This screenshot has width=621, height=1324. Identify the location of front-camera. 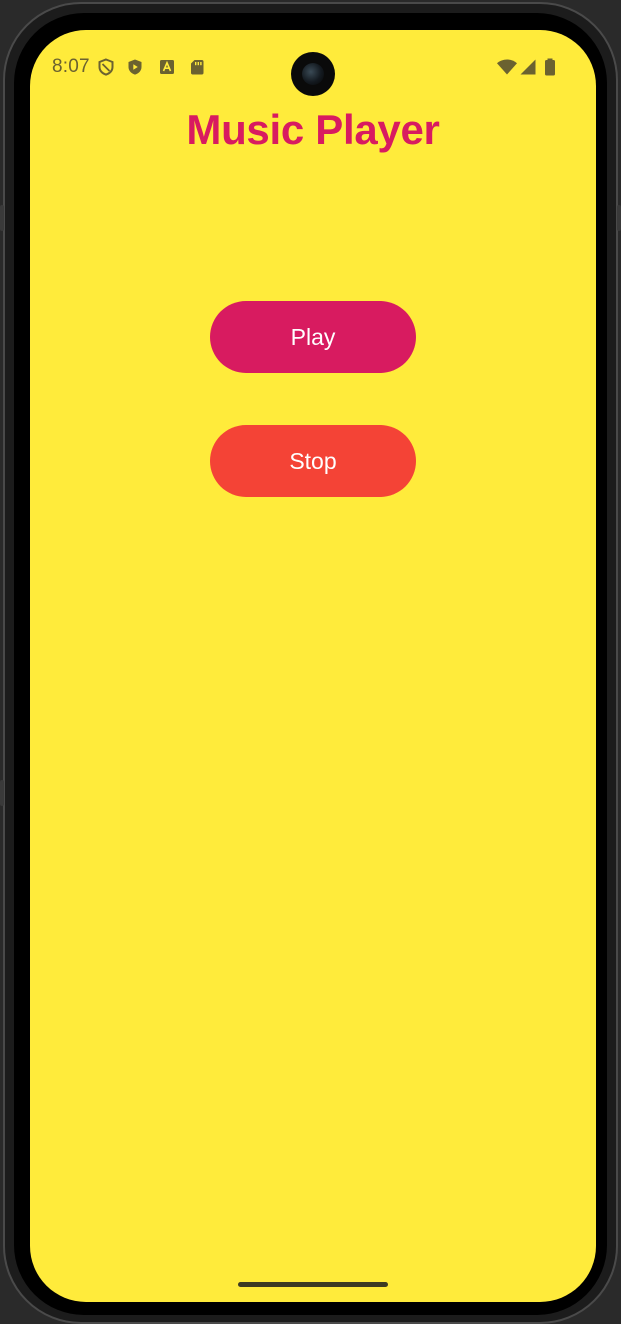
(313, 74).